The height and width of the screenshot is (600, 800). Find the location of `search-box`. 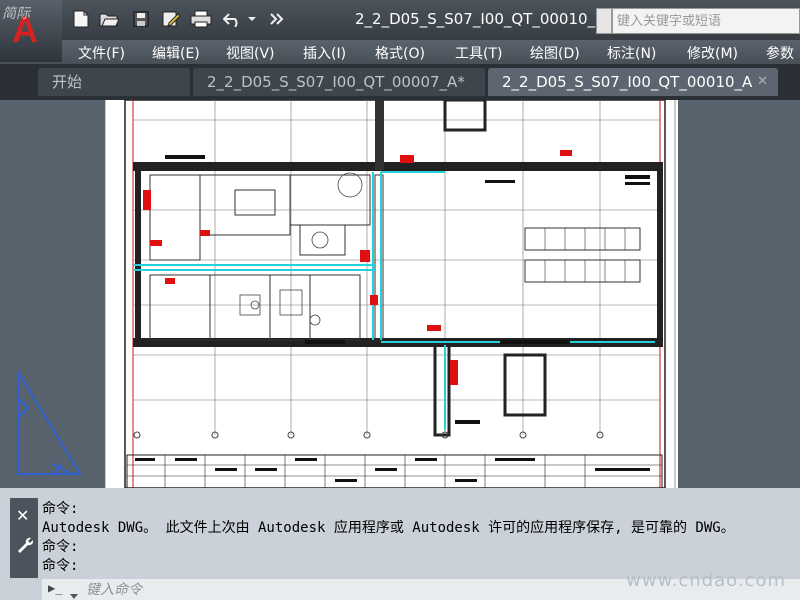

search-box is located at coordinates (706, 21).